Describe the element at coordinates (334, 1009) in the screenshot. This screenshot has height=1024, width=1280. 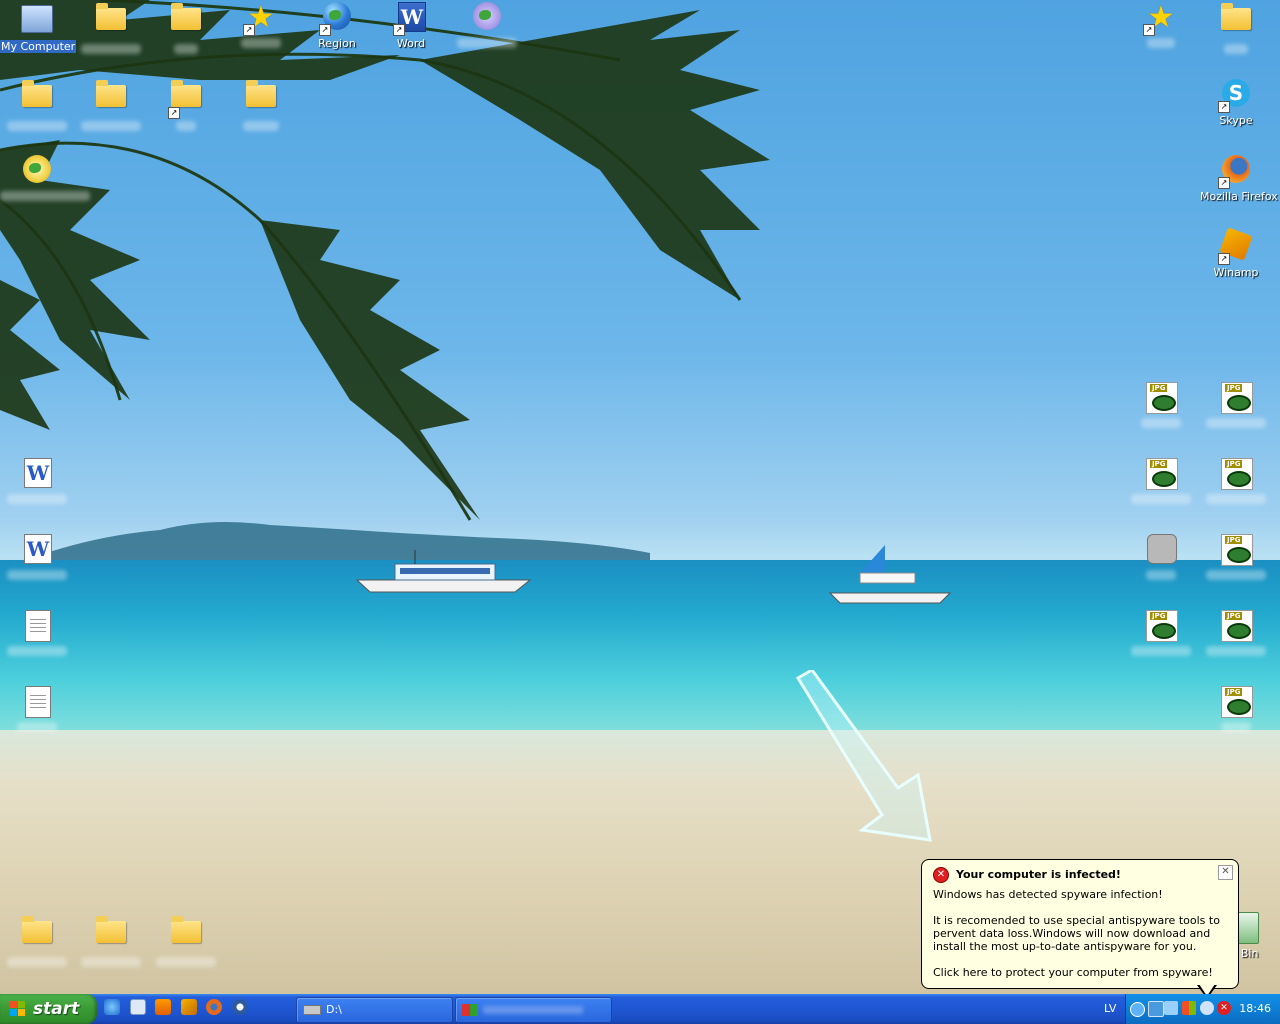
I see `task-label-drive: D:\` at that location.